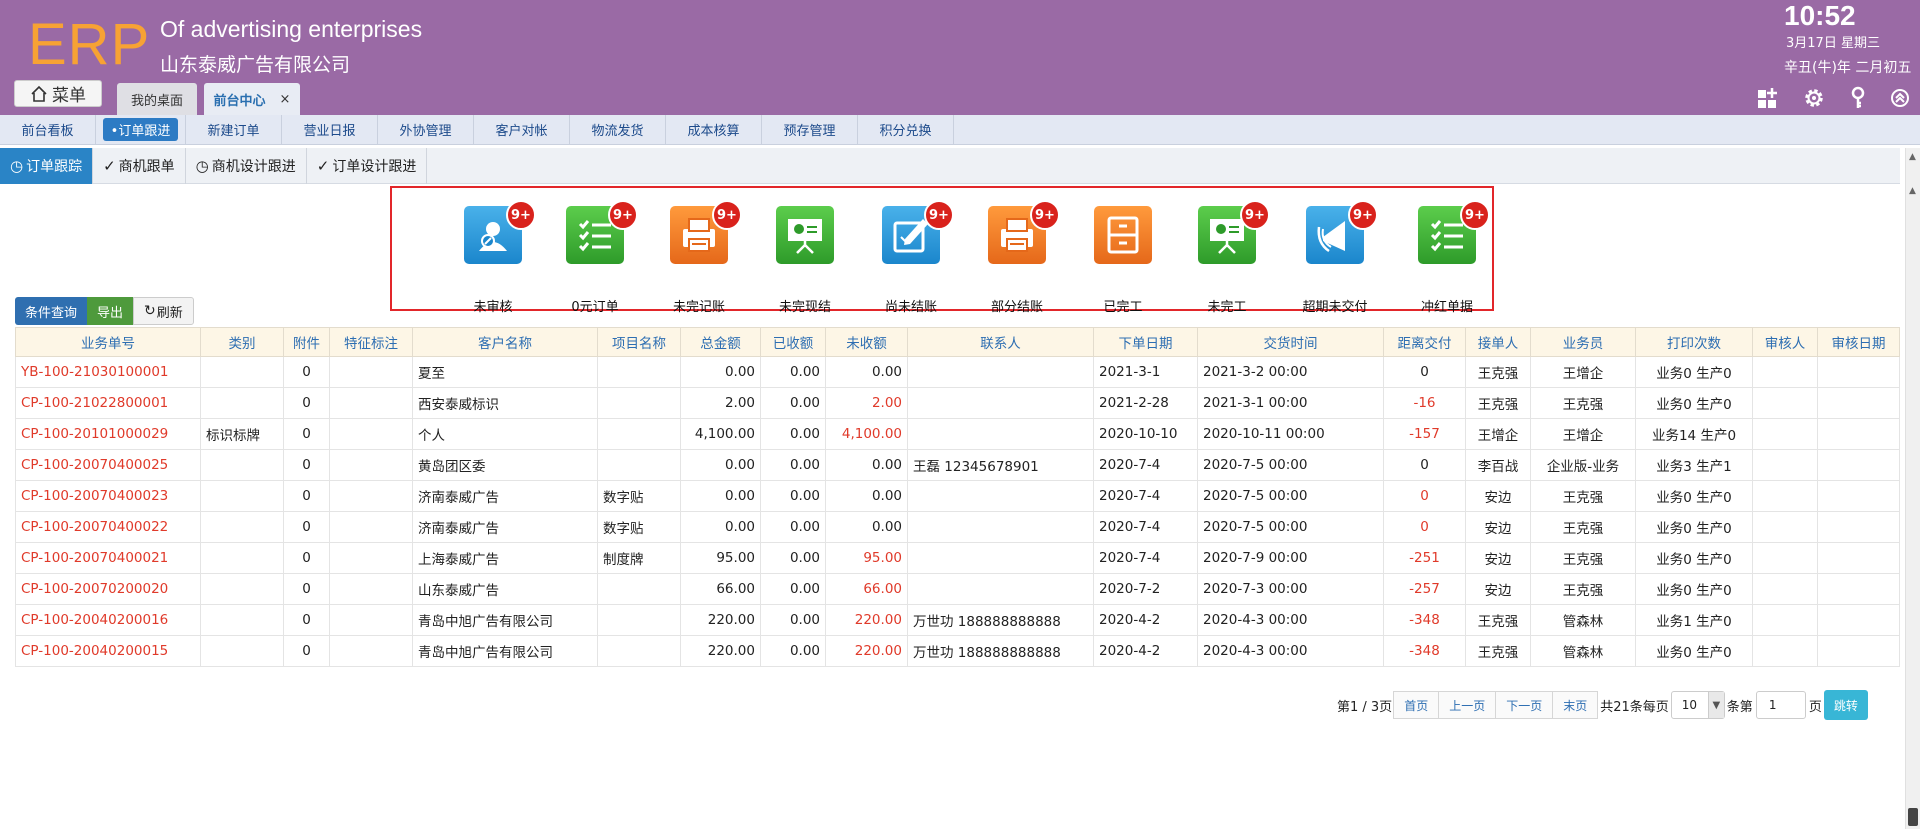 Image resolution: width=1920 pixels, height=829 pixels. I want to click on column-header: 客户名称, so click(505, 342).